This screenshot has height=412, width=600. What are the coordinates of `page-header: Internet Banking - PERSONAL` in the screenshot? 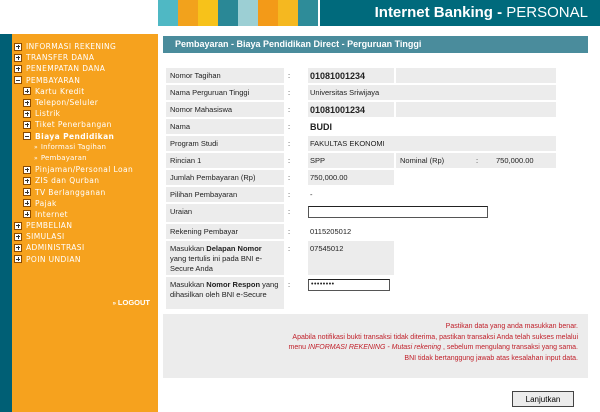 It's located at (300, 17).